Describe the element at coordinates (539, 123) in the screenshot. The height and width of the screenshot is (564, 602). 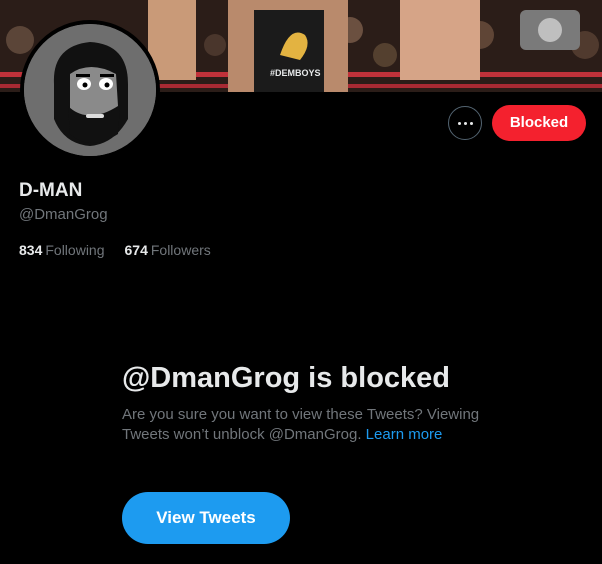
I see `blocked-button: Blocked` at that location.